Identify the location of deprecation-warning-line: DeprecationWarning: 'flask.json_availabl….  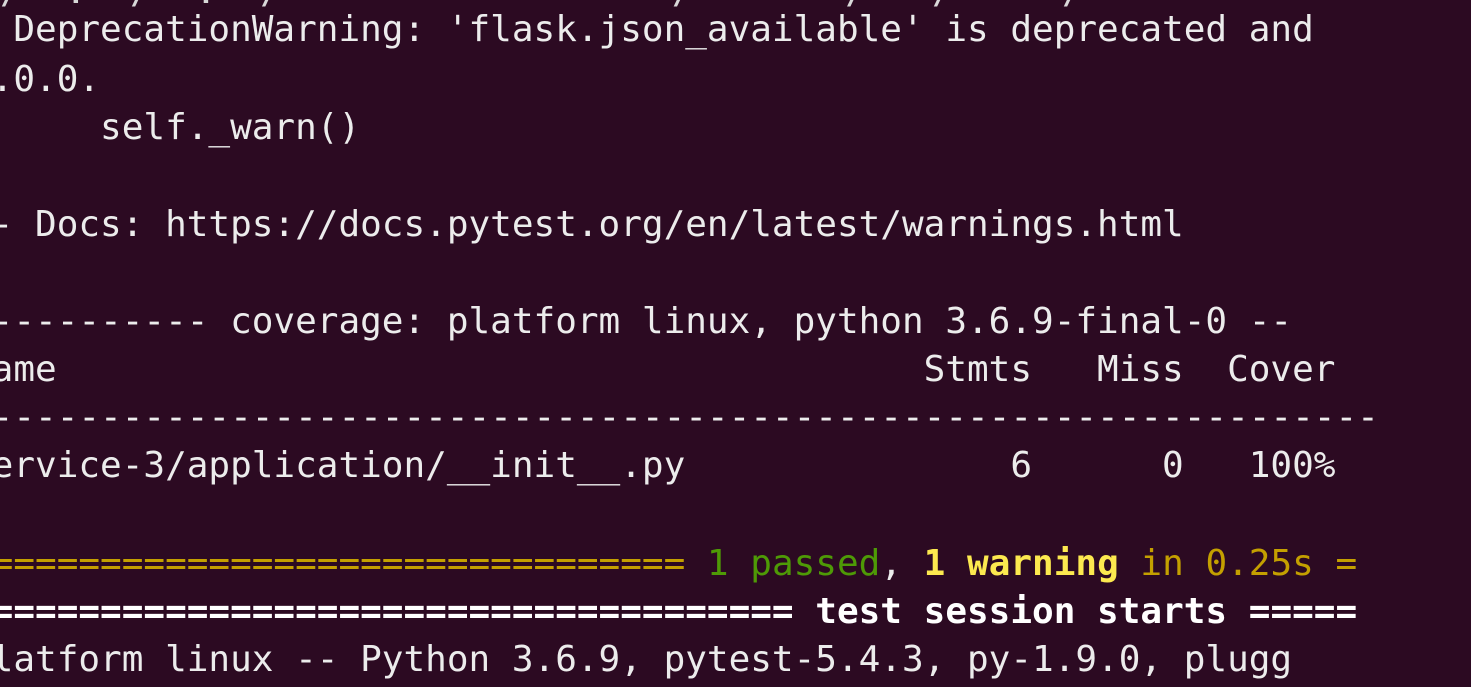
(657, 29).